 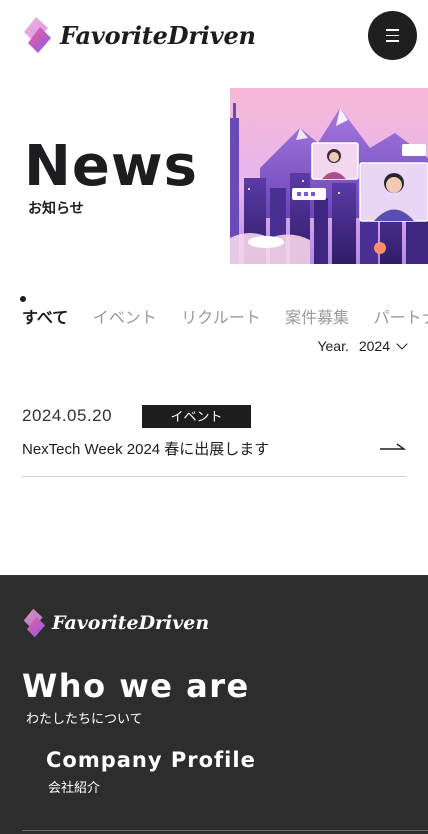 What do you see at coordinates (392, 35) in the screenshot?
I see `menu-button` at bounding box center [392, 35].